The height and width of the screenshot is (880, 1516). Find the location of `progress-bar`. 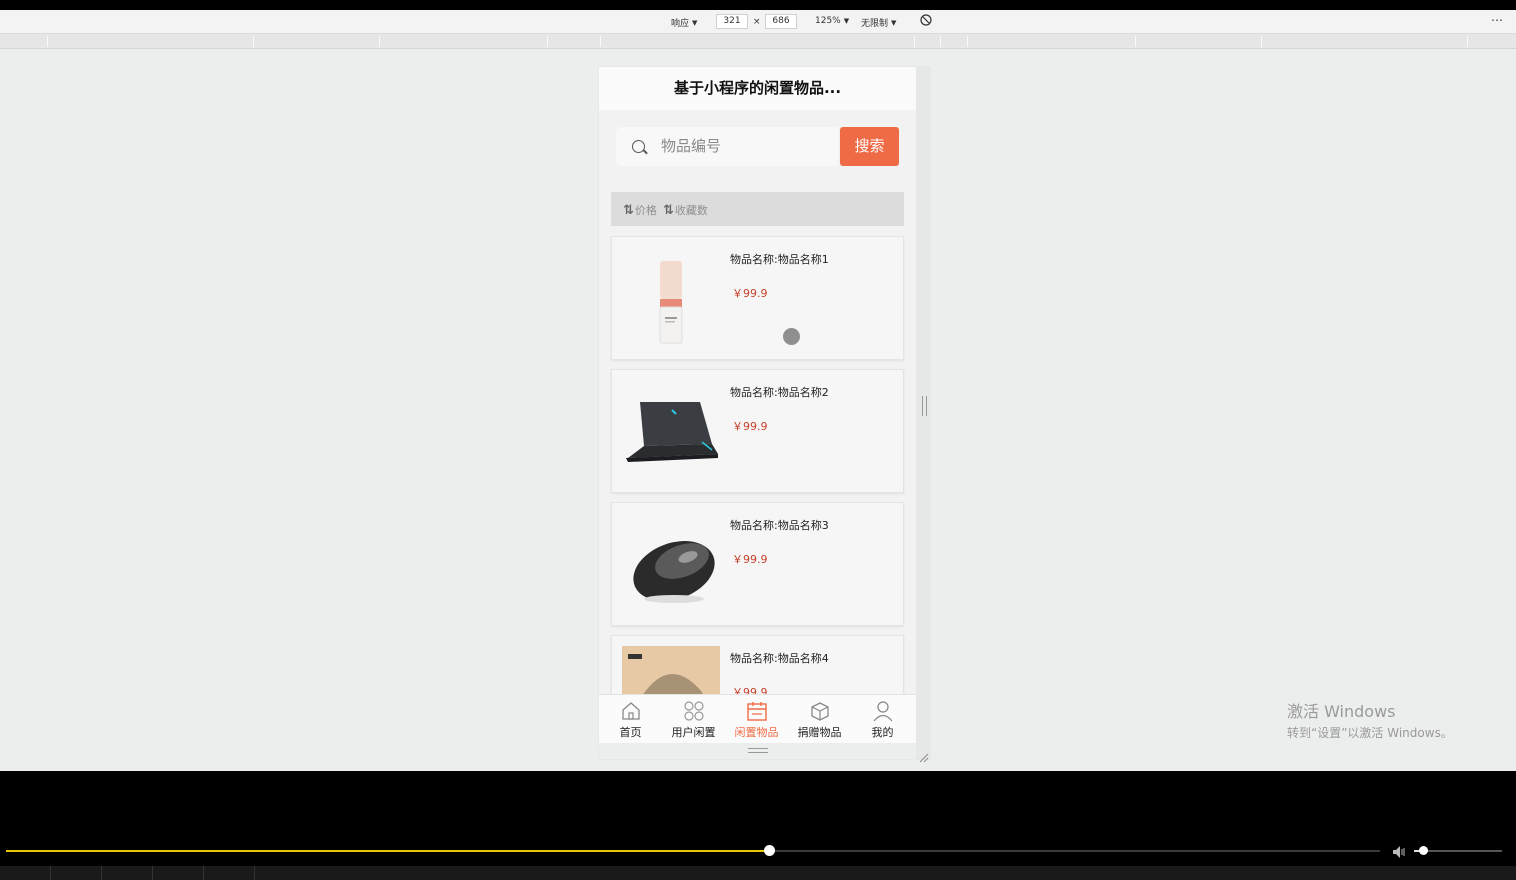

progress-bar is located at coordinates (693, 850).